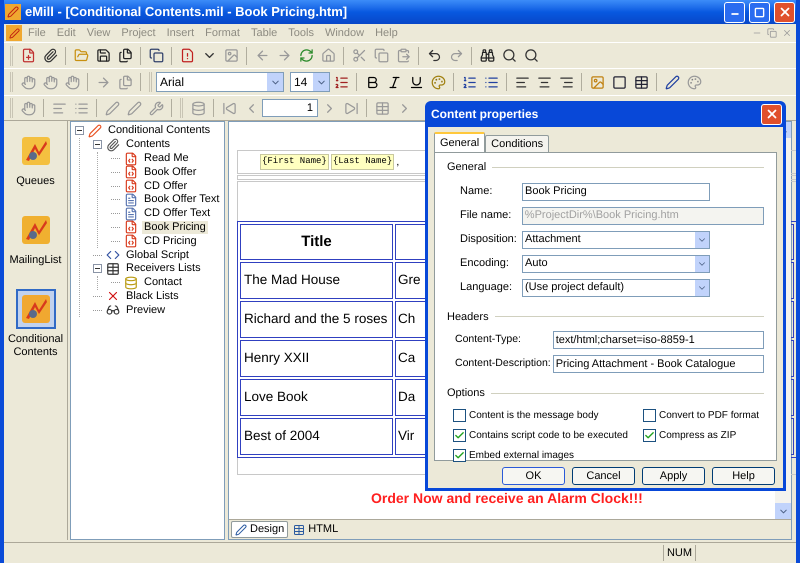  What do you see at coordinates (658, 364) in the screenshot?
I see `input-field: Pricing Attachment - Book Catalogue` at bounding box center [658, 364].